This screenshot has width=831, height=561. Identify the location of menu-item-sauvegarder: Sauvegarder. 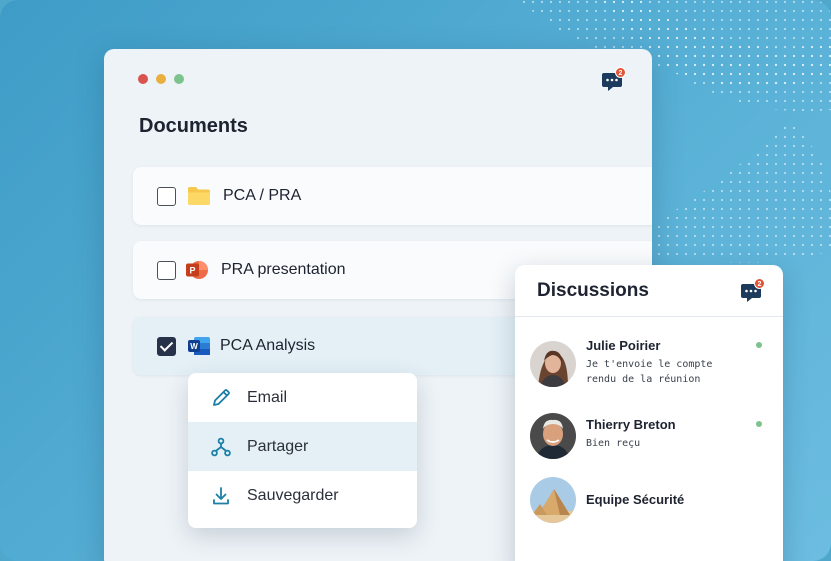
(302, 495).